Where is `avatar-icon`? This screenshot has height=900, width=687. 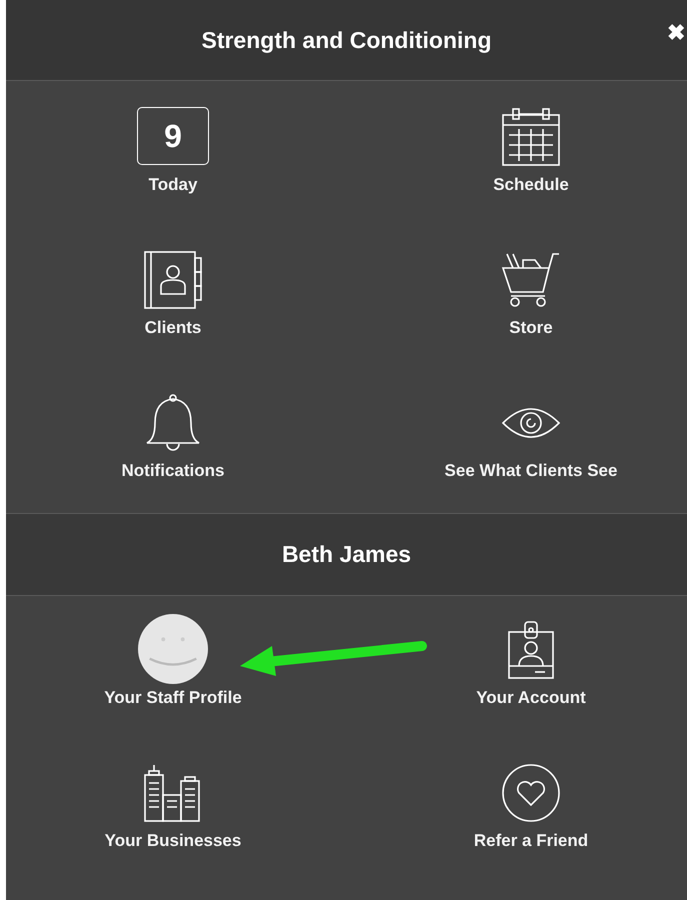
avatar-icon is located at coordinates (173, 649).